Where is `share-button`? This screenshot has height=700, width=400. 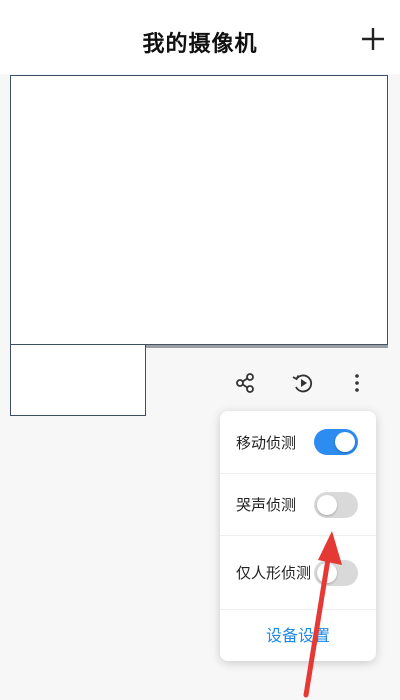
share-button is located at coordinates (245, 383).